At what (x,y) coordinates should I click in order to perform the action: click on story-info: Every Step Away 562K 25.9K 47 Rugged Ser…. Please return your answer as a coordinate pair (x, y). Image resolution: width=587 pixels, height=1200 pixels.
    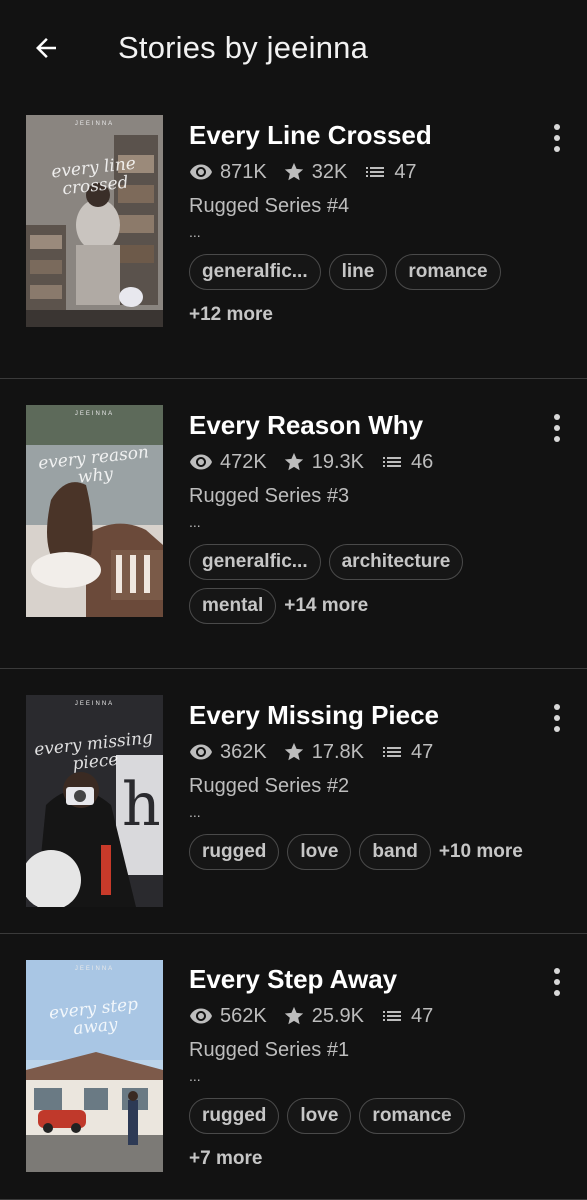
    Looking at the image, I should click on (358, 1069).